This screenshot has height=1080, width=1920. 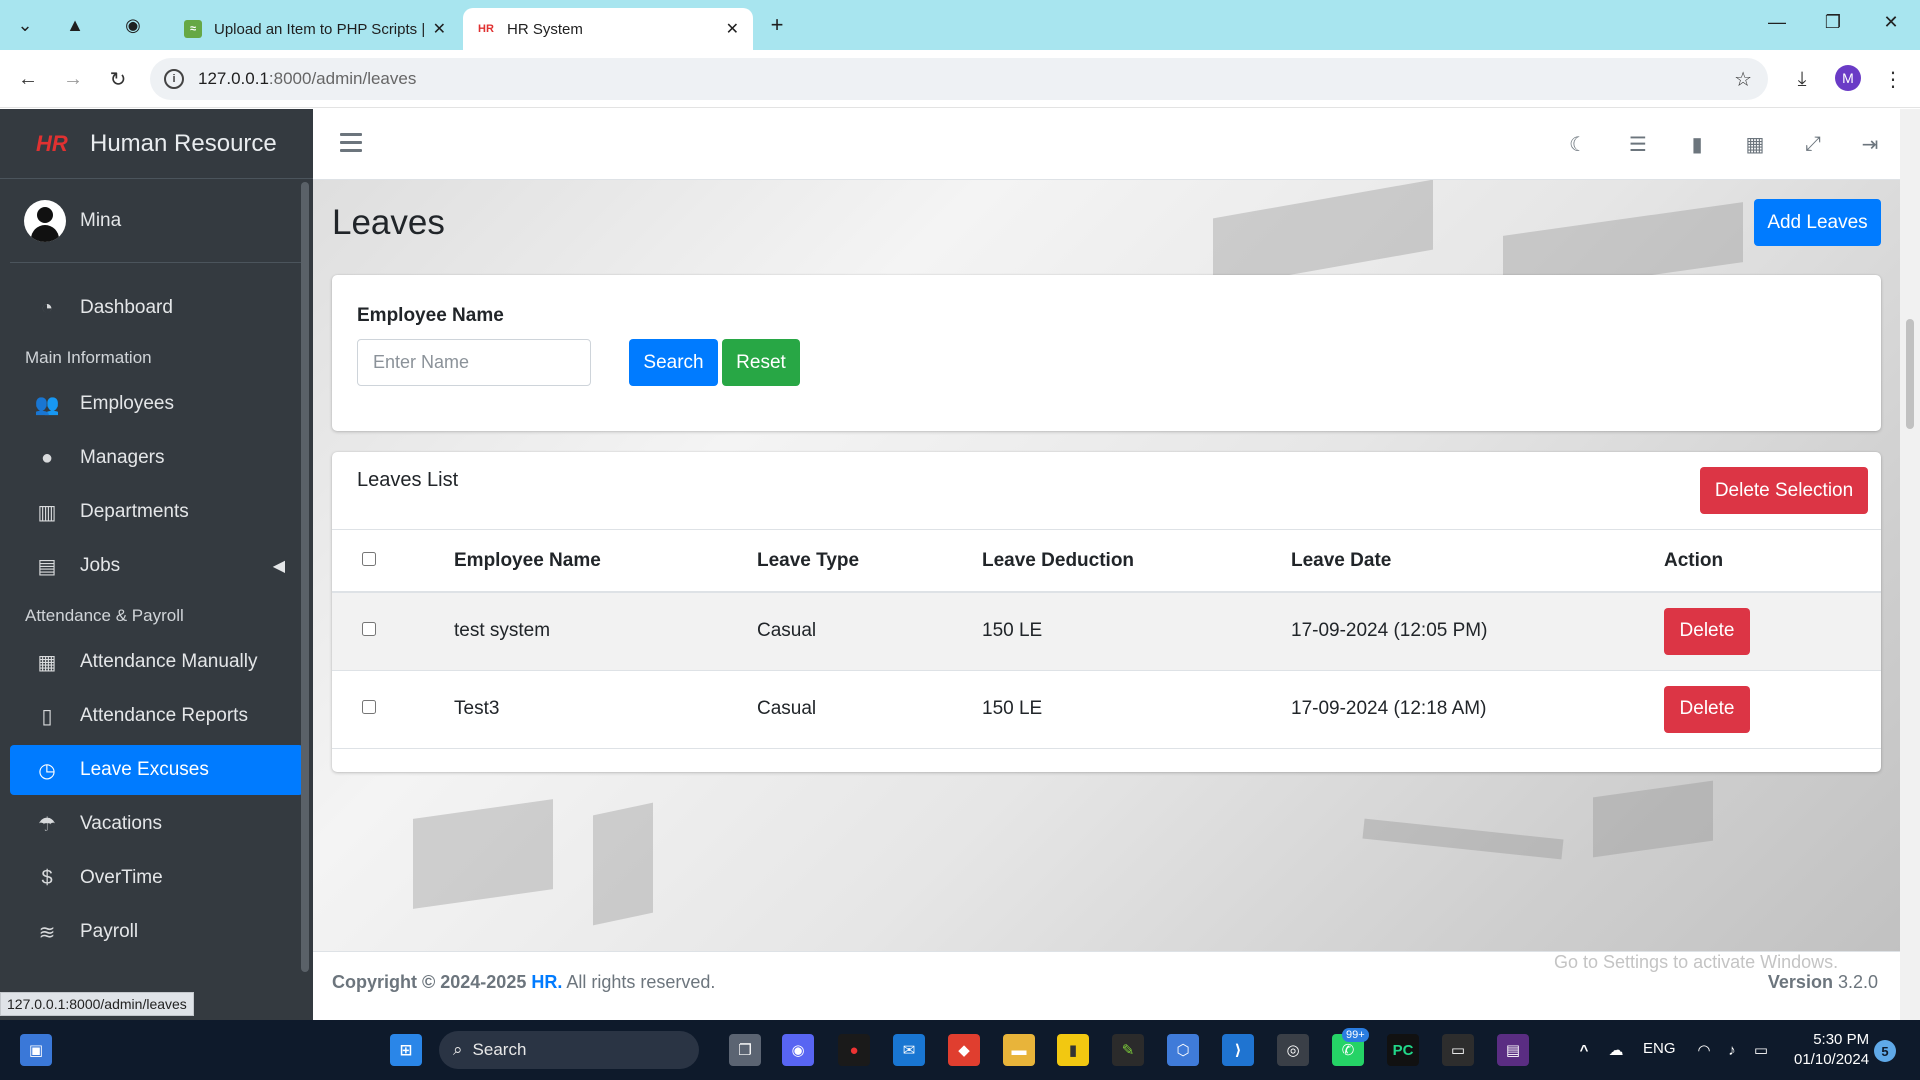 I want to click on anydesk-icon: ◆, so click(x=964, y=1050).